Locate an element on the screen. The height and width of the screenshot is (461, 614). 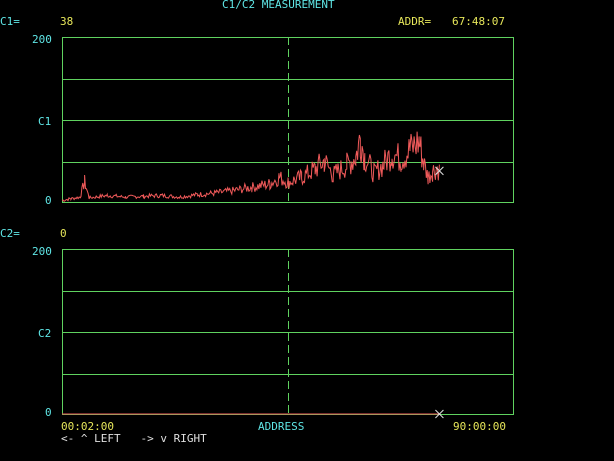
c1-ymid-label: C1 is located at coordinates (45, 121).